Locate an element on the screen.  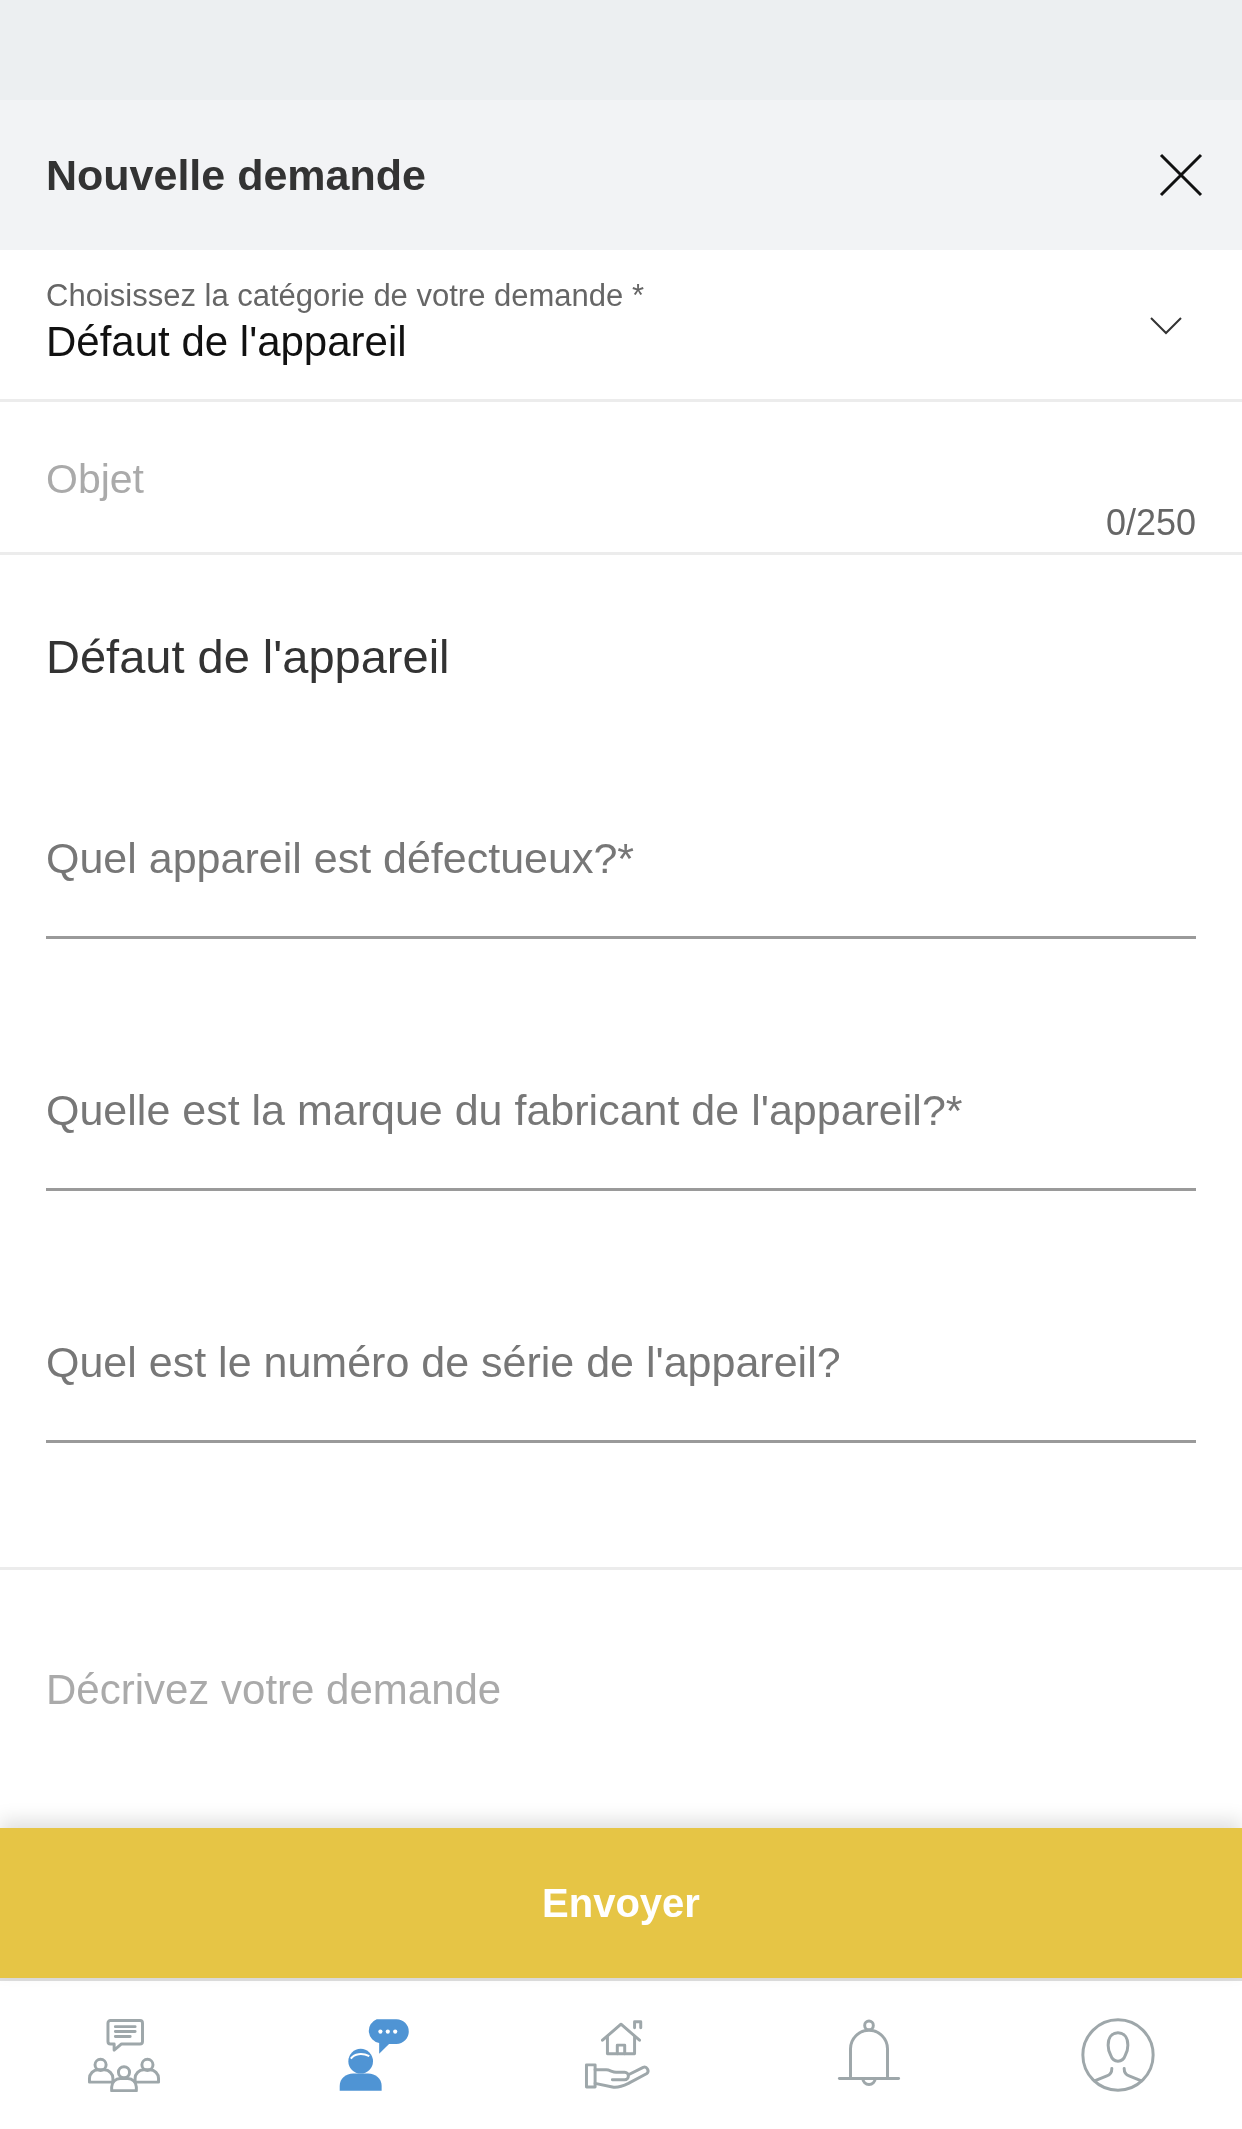
people-chat-icon is located at coordinates (124, 2055).